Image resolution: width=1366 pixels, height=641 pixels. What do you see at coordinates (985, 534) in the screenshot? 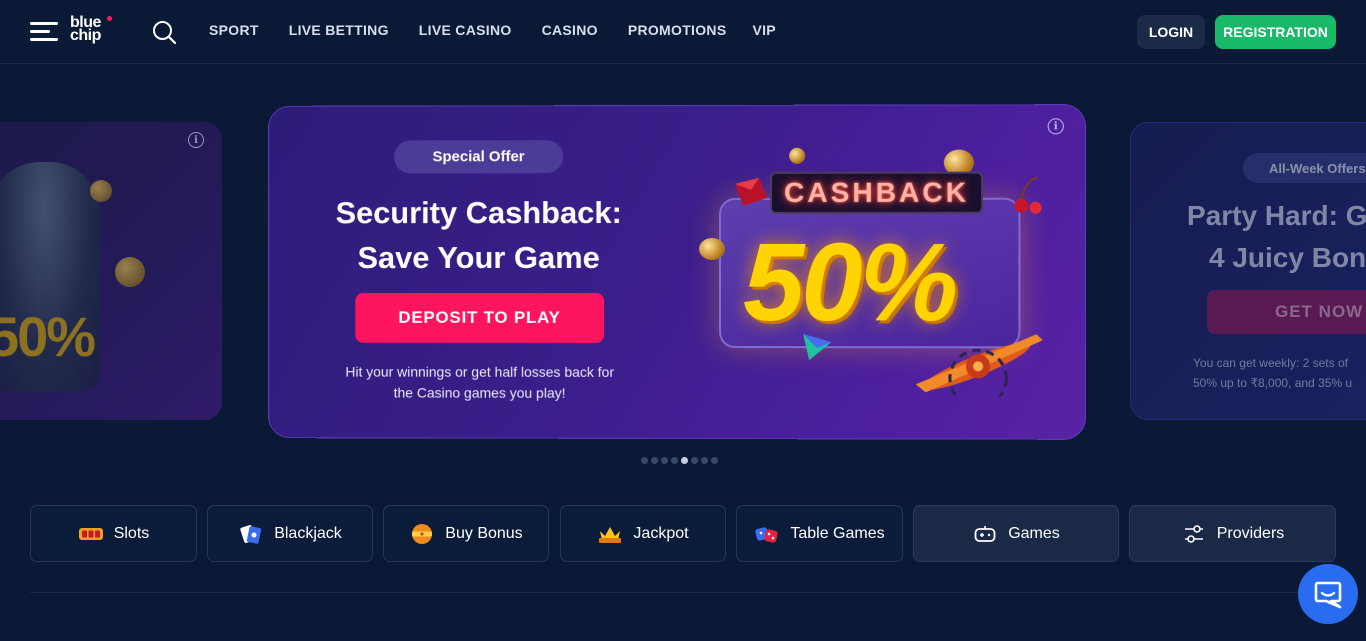
I see `gamepad-icon` at bounding box center [985, 534].